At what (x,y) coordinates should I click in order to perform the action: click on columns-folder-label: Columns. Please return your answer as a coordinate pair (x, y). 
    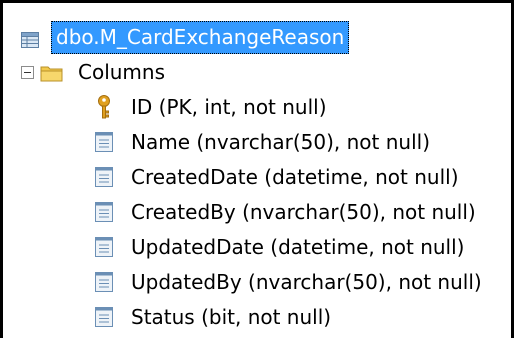
    Looking at the image, I should click on (122, 72).